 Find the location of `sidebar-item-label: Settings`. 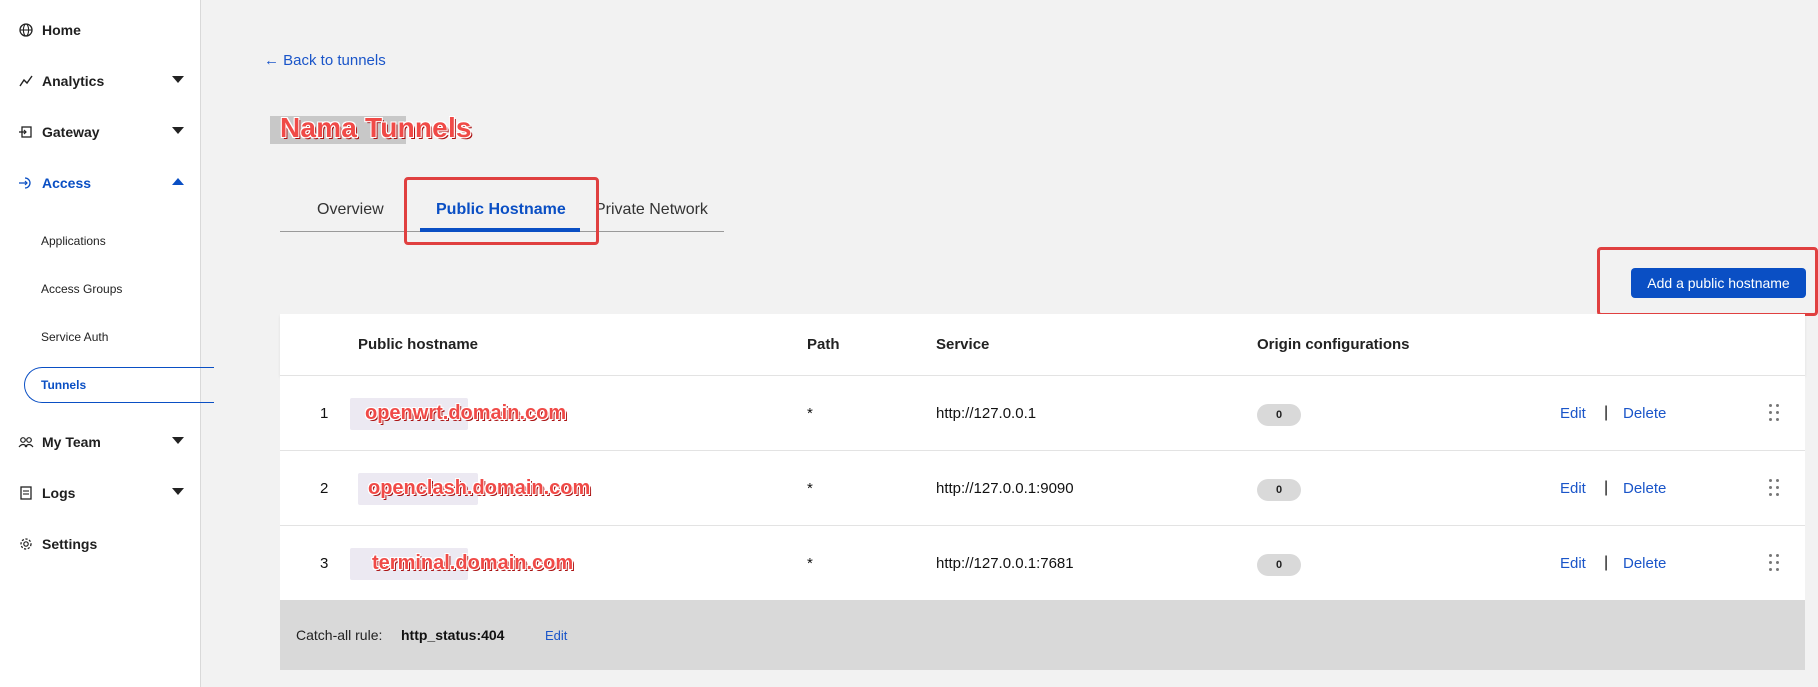

sidebar-item-label: Settings is located at coordinates (70, 544).